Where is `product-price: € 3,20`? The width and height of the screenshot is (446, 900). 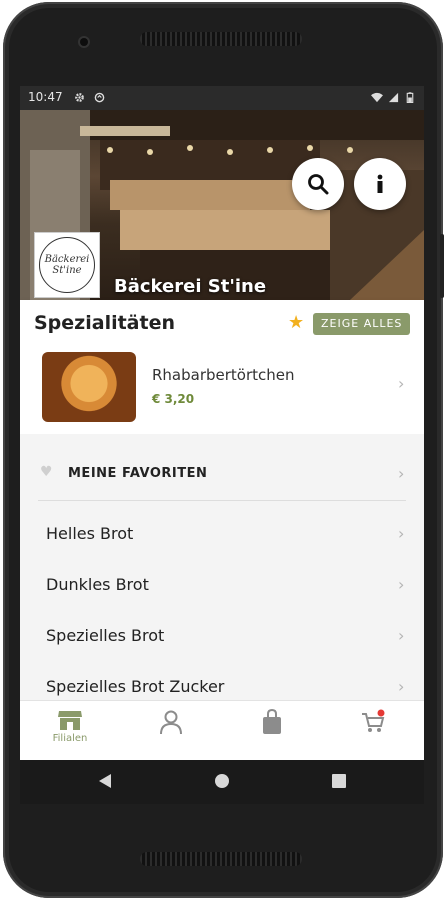 product-price: € 3,20 is located at coordinates (173, 399).